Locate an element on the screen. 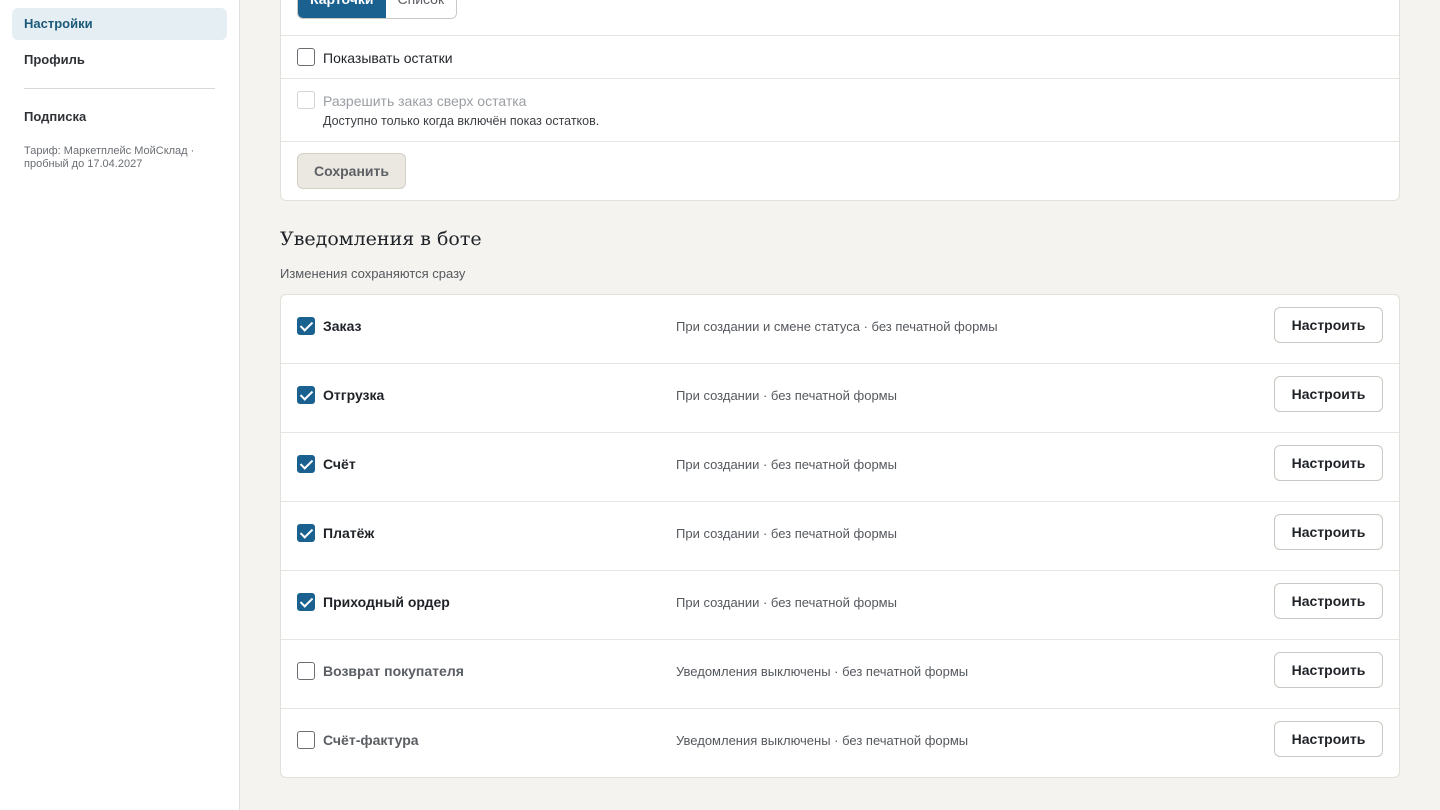  save-button: Сохранить is located at coordinates (351, 171).